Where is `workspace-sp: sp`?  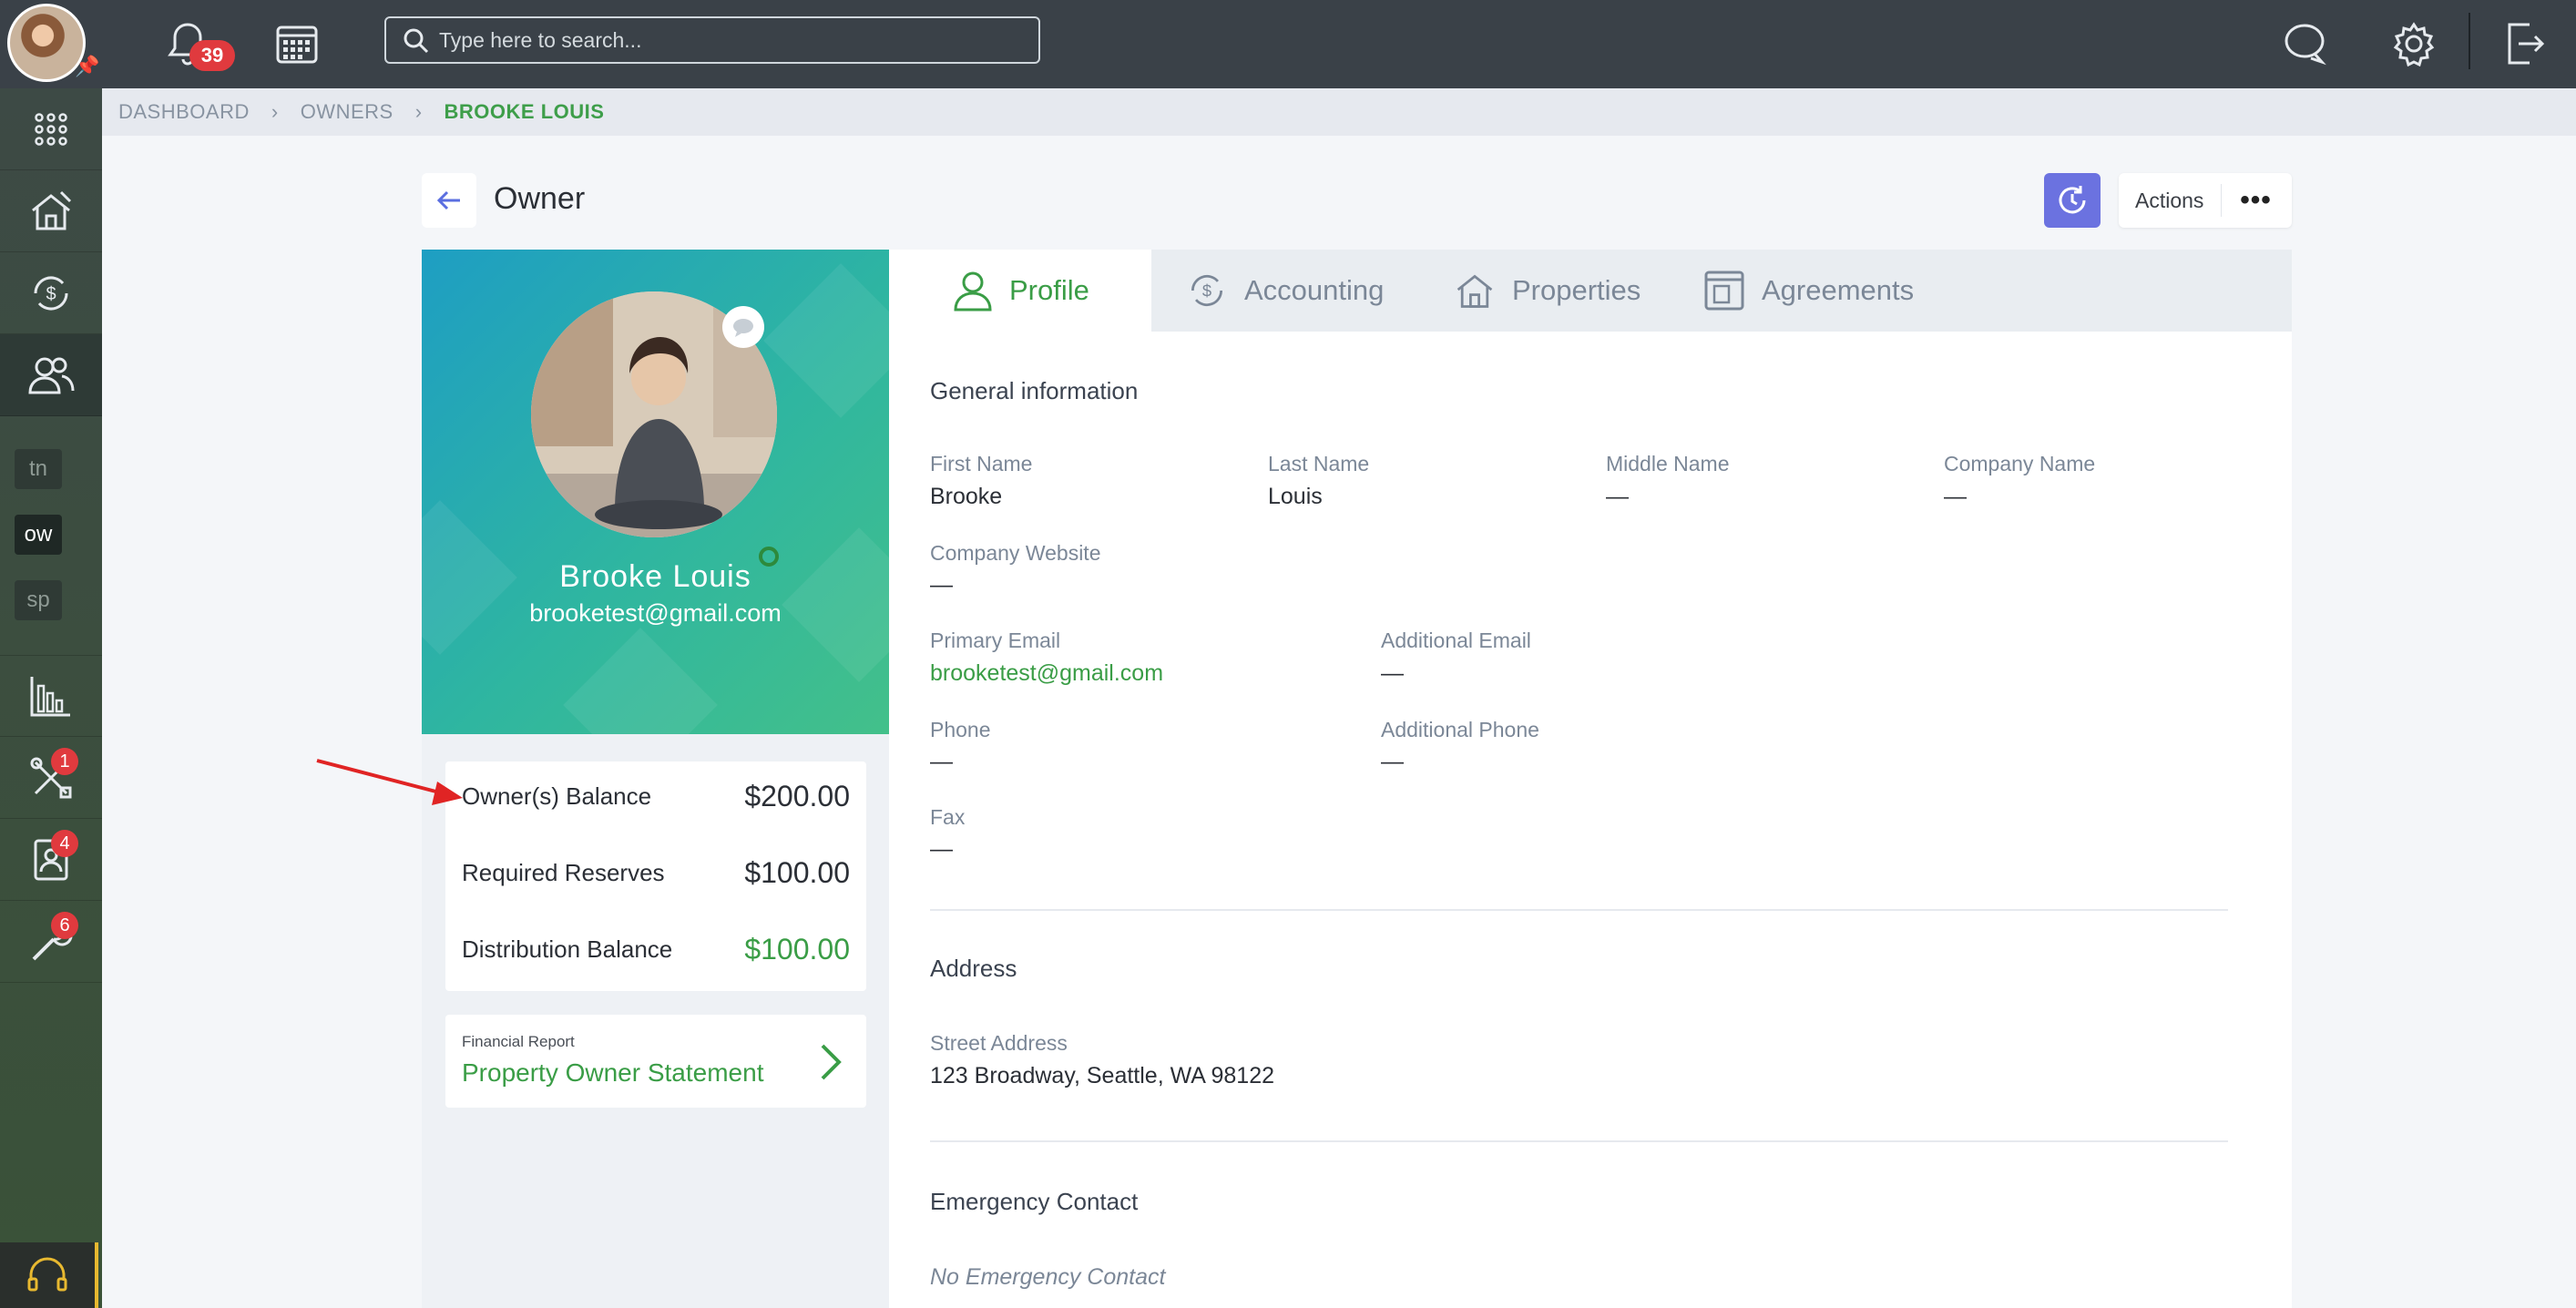 workspace-sp: sp is located at coordinates (38, 600).